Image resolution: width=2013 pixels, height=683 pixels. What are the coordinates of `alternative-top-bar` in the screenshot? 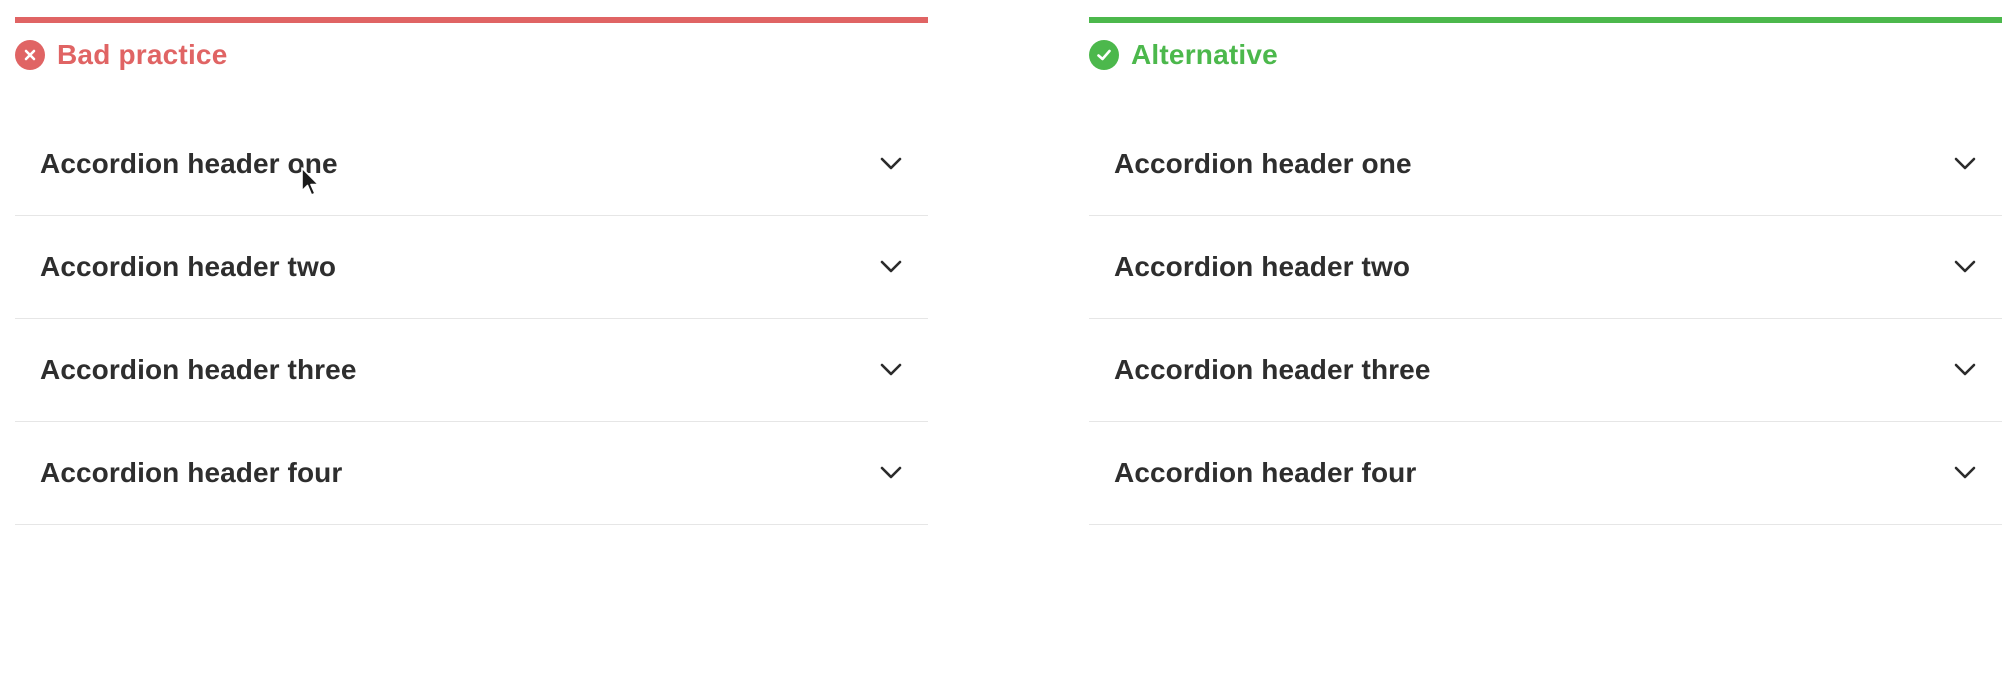 It's located at (1545, 20).